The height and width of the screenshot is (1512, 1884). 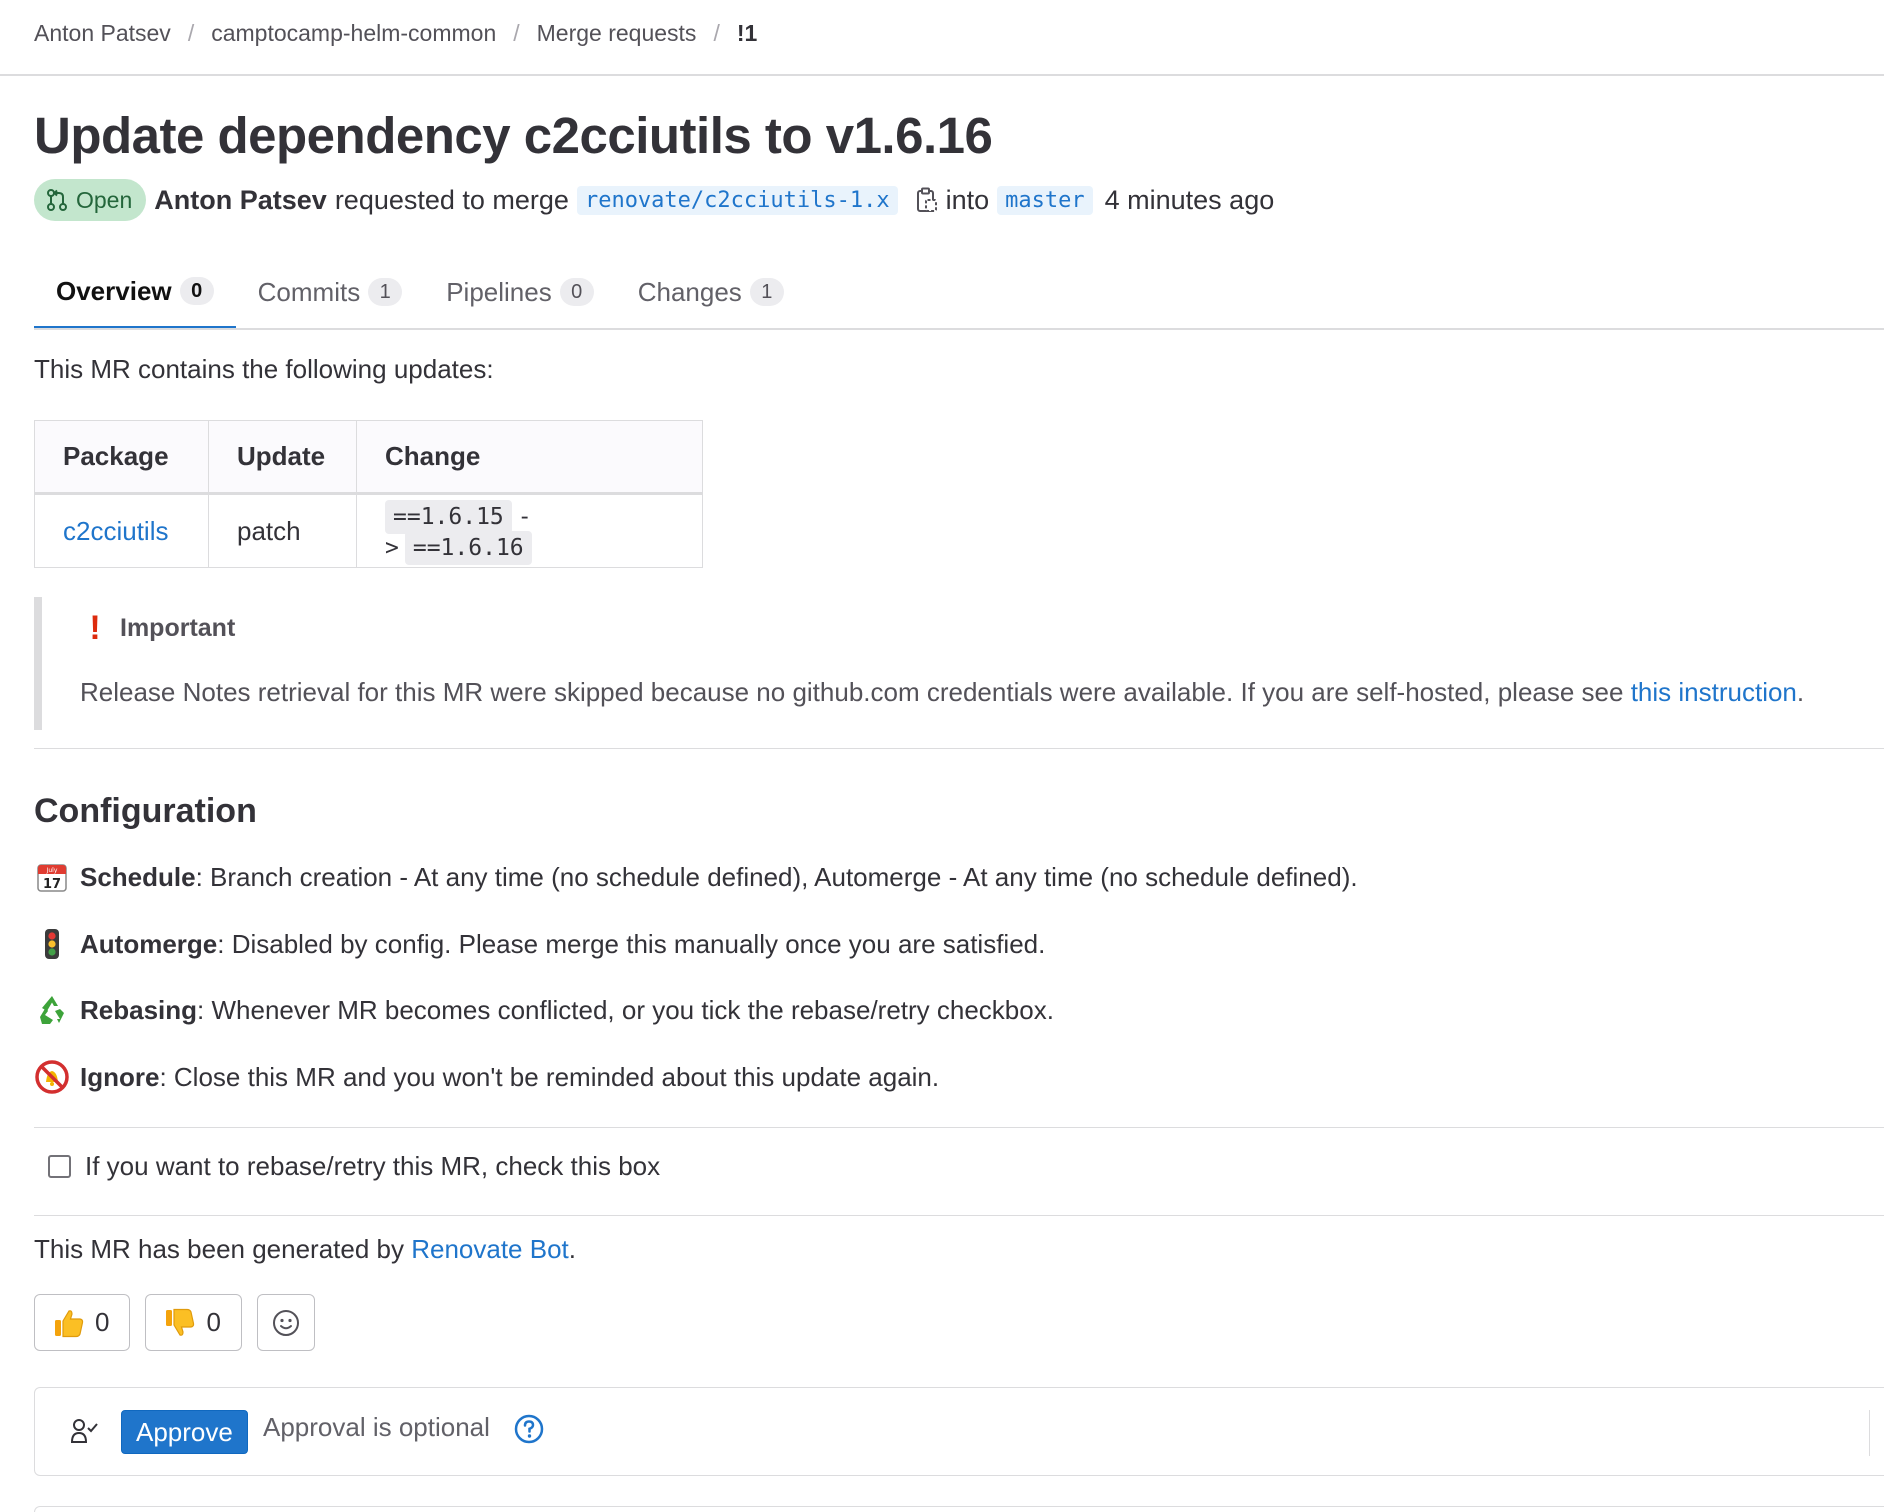 I want to click on config-label: Automerge, so click(x=149, y=943).